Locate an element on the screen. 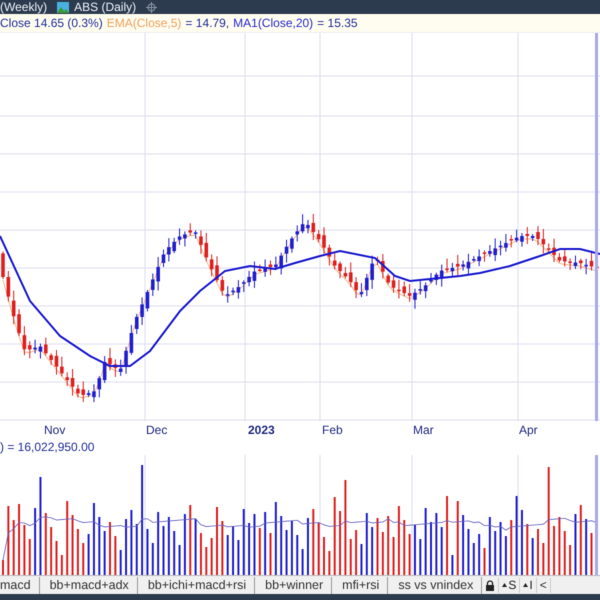 The height and width of the screenshot is (600, 600). legend-text: EMA(Close,5) is located at coordinates (144, 23).